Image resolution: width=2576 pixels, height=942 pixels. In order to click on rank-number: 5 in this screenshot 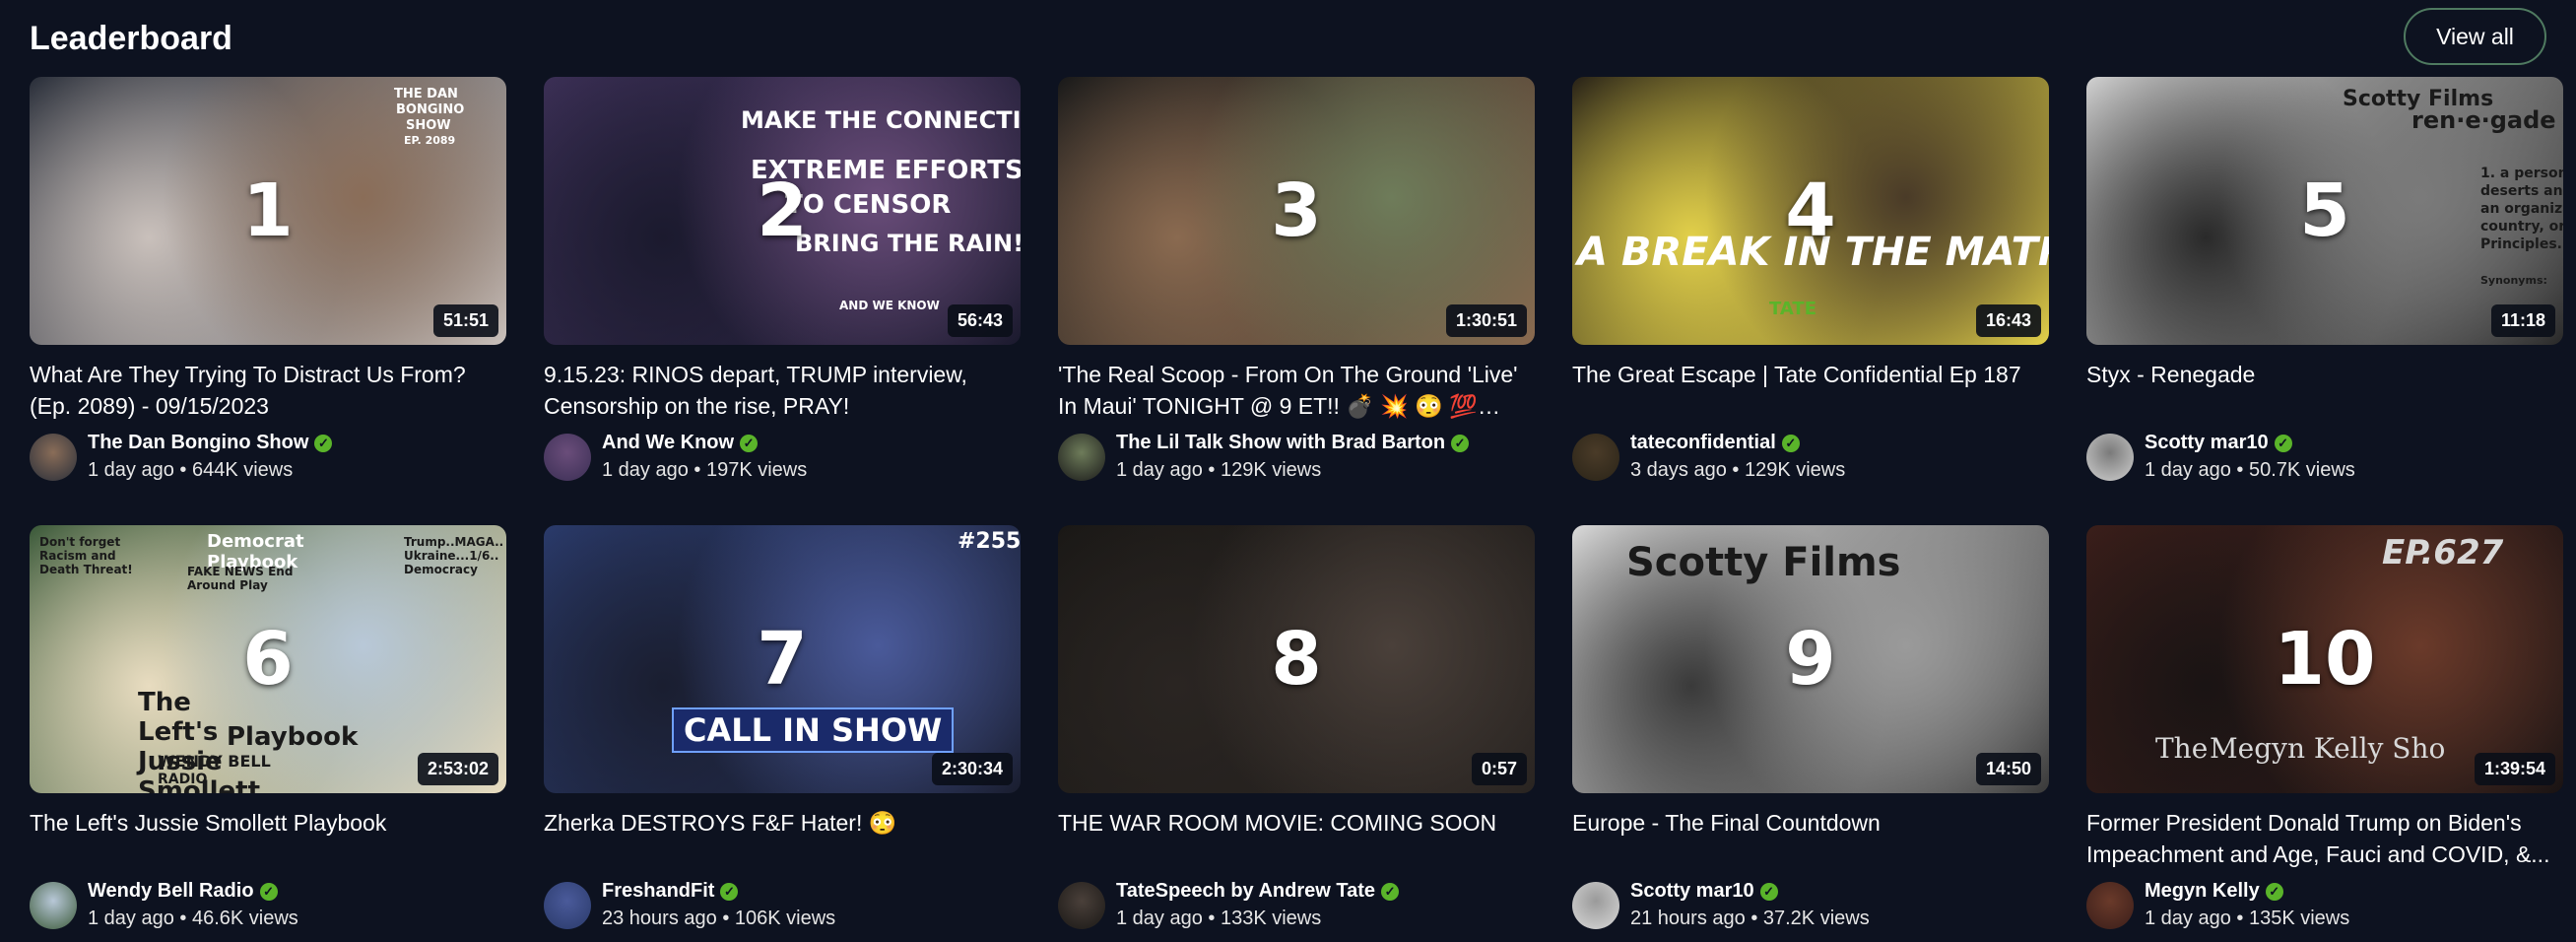, I will do `click(2325, 211)`.